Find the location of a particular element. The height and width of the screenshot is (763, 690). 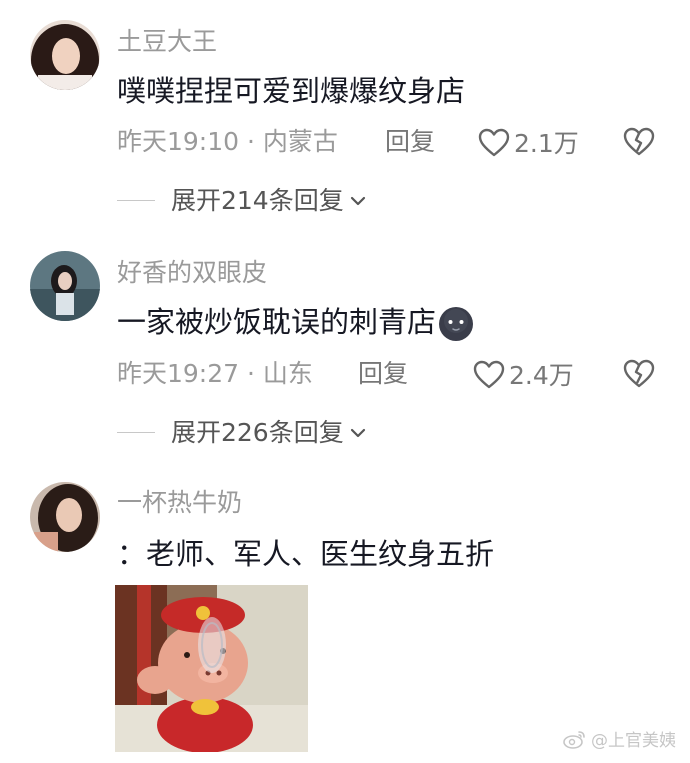

username: 土豆大王 is located at coordinates (167, 41).